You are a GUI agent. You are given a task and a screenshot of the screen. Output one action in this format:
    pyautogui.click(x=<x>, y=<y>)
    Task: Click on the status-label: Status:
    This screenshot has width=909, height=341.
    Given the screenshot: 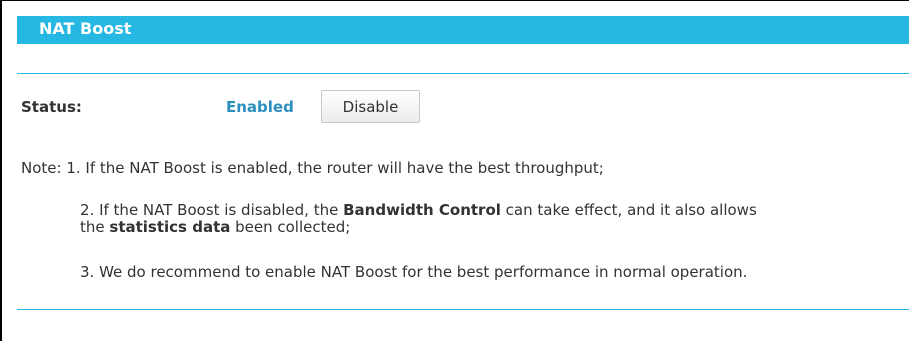 What is the action you would take?
    pyautogui.click(x=51, y=107)
    